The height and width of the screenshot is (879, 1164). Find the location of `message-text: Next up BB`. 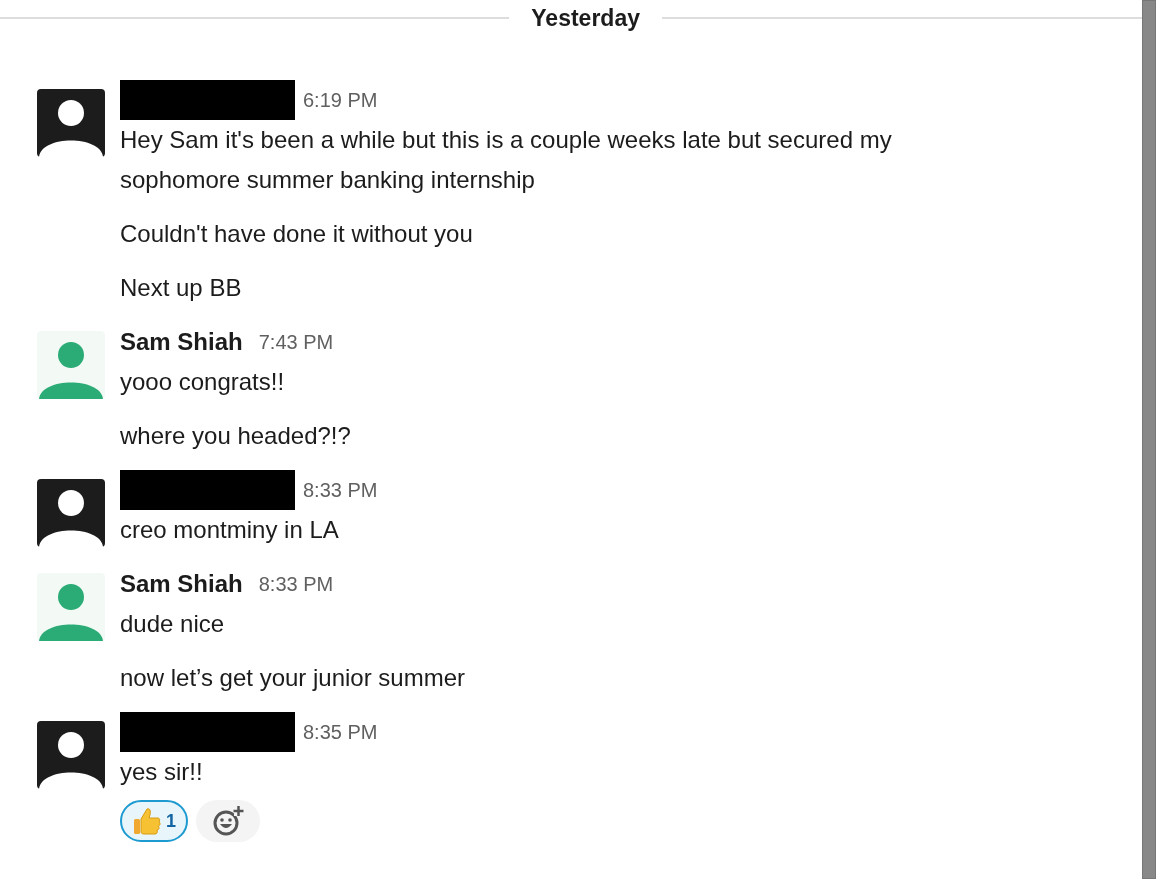

message-text: Next up BB is located at coordinates (181, 288).